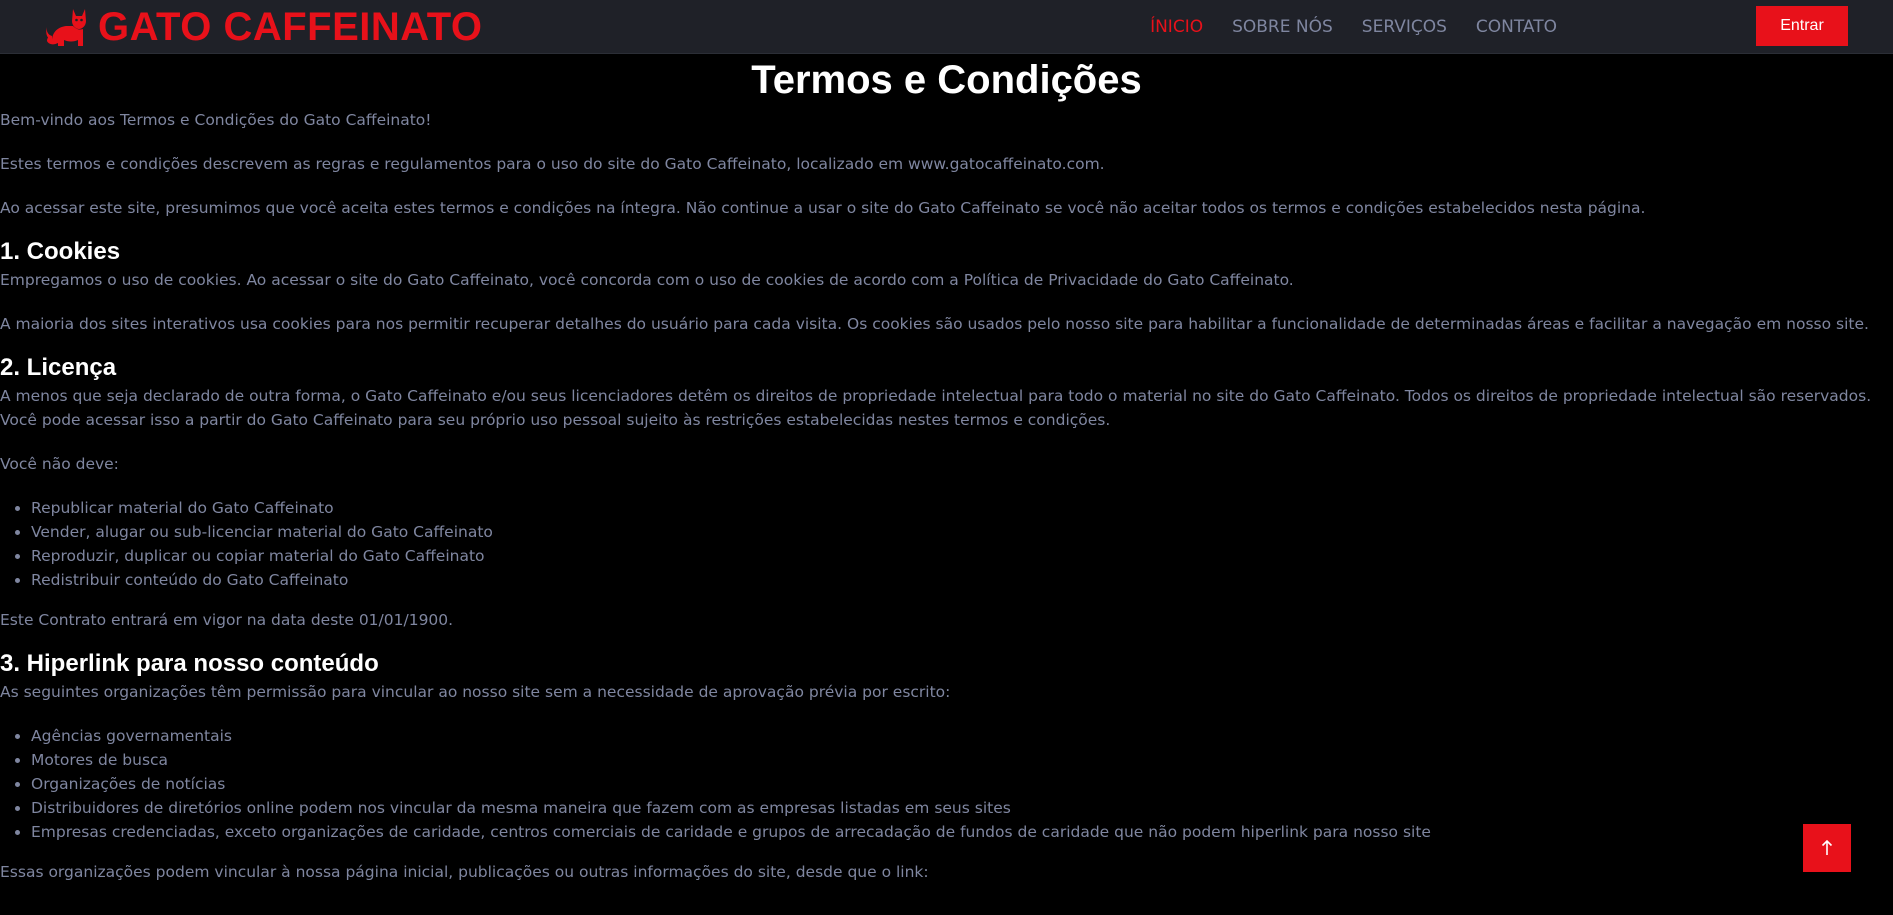 The image size is (1893, 915). I want to click on cat-icon, so click(66, 27).